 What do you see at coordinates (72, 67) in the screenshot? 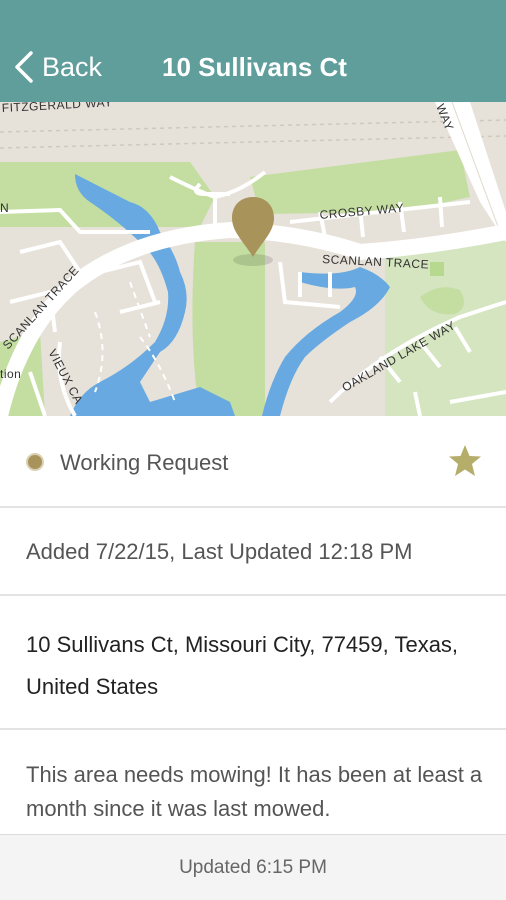
I see `back-label: Back` at bounding box center [72, 67].